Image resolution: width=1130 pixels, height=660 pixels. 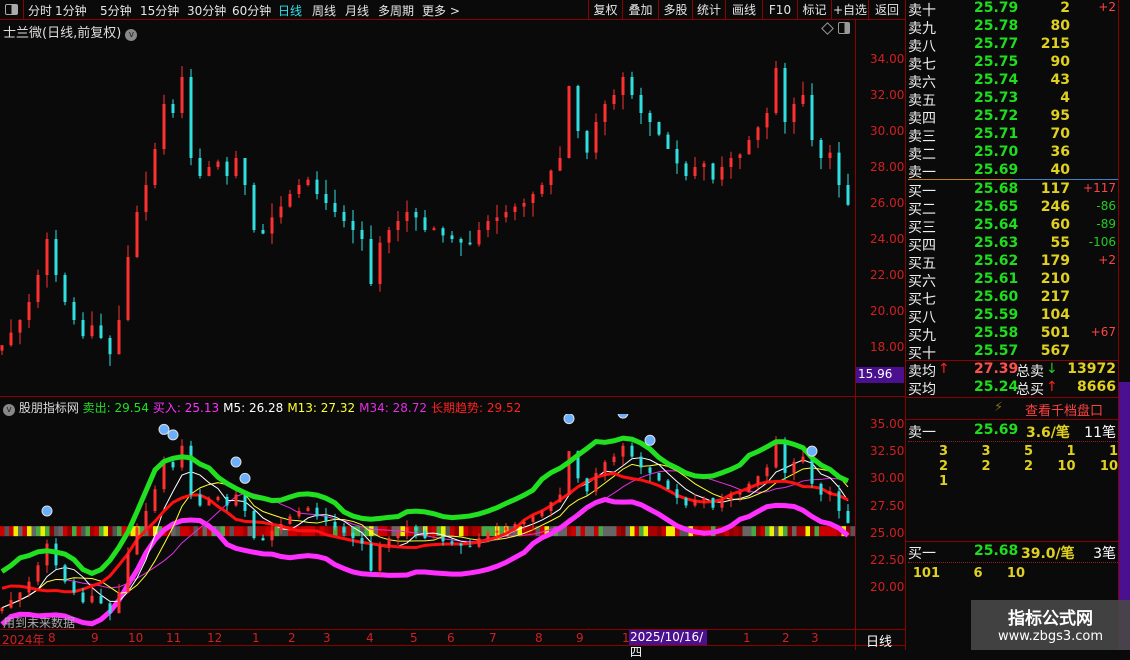 I want to click on toolbar-action-button: 复权, so click(x=605, y=10).